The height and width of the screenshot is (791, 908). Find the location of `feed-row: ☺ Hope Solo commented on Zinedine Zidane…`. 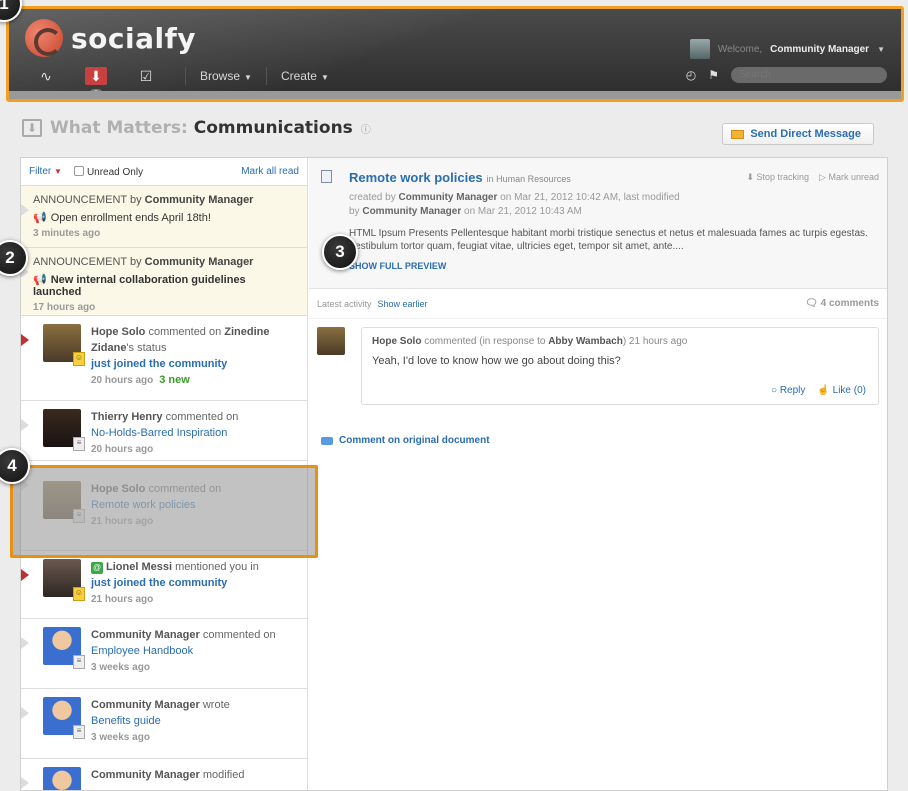

feed-row: ☺ Hope Solo commented on Zinedine Zidane… is located at coordinates (165, 356).